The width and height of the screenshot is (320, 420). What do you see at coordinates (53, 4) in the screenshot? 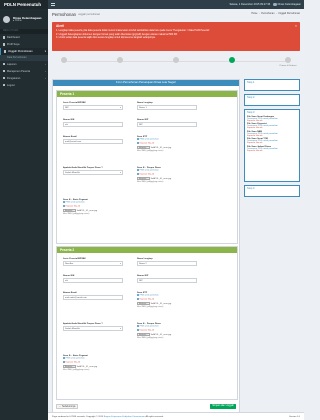
I see `menu-toggle-icon` at bounding box center [53, 4].